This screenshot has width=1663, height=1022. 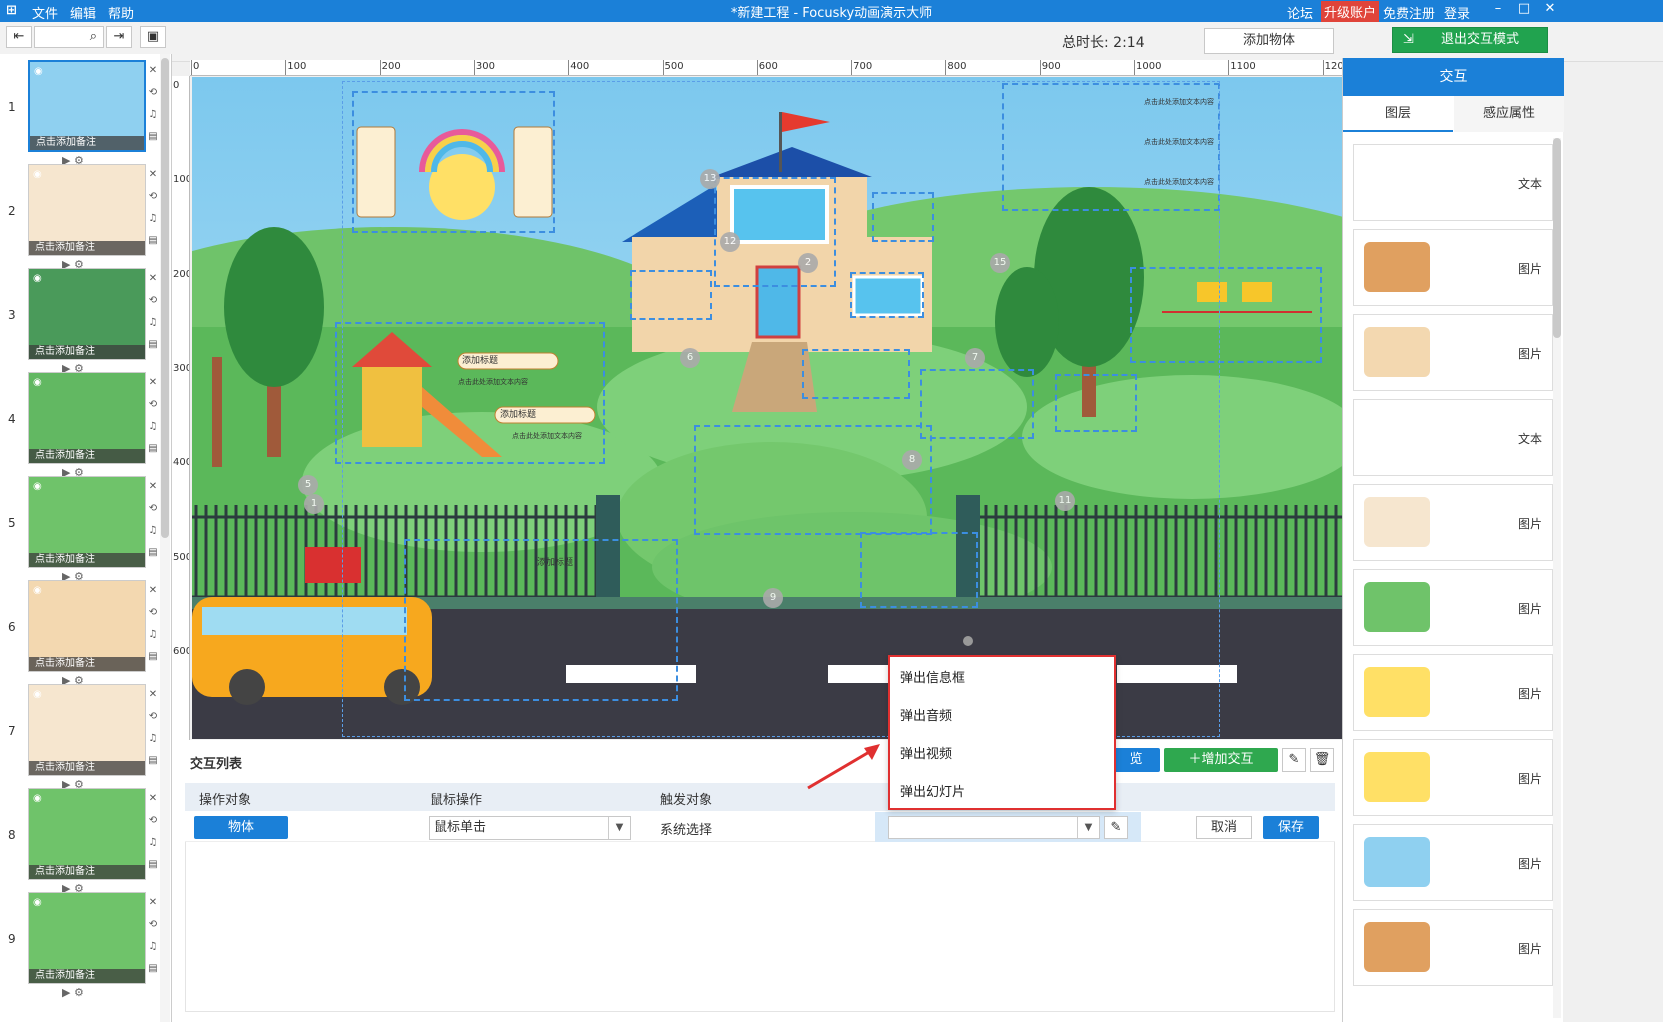 What do you see at coordinates (1470, 40) in the screenshot?
I see `exit-interaction-mode-button: ⇲ 退出交互模式` at bounding box center [1470, 40].